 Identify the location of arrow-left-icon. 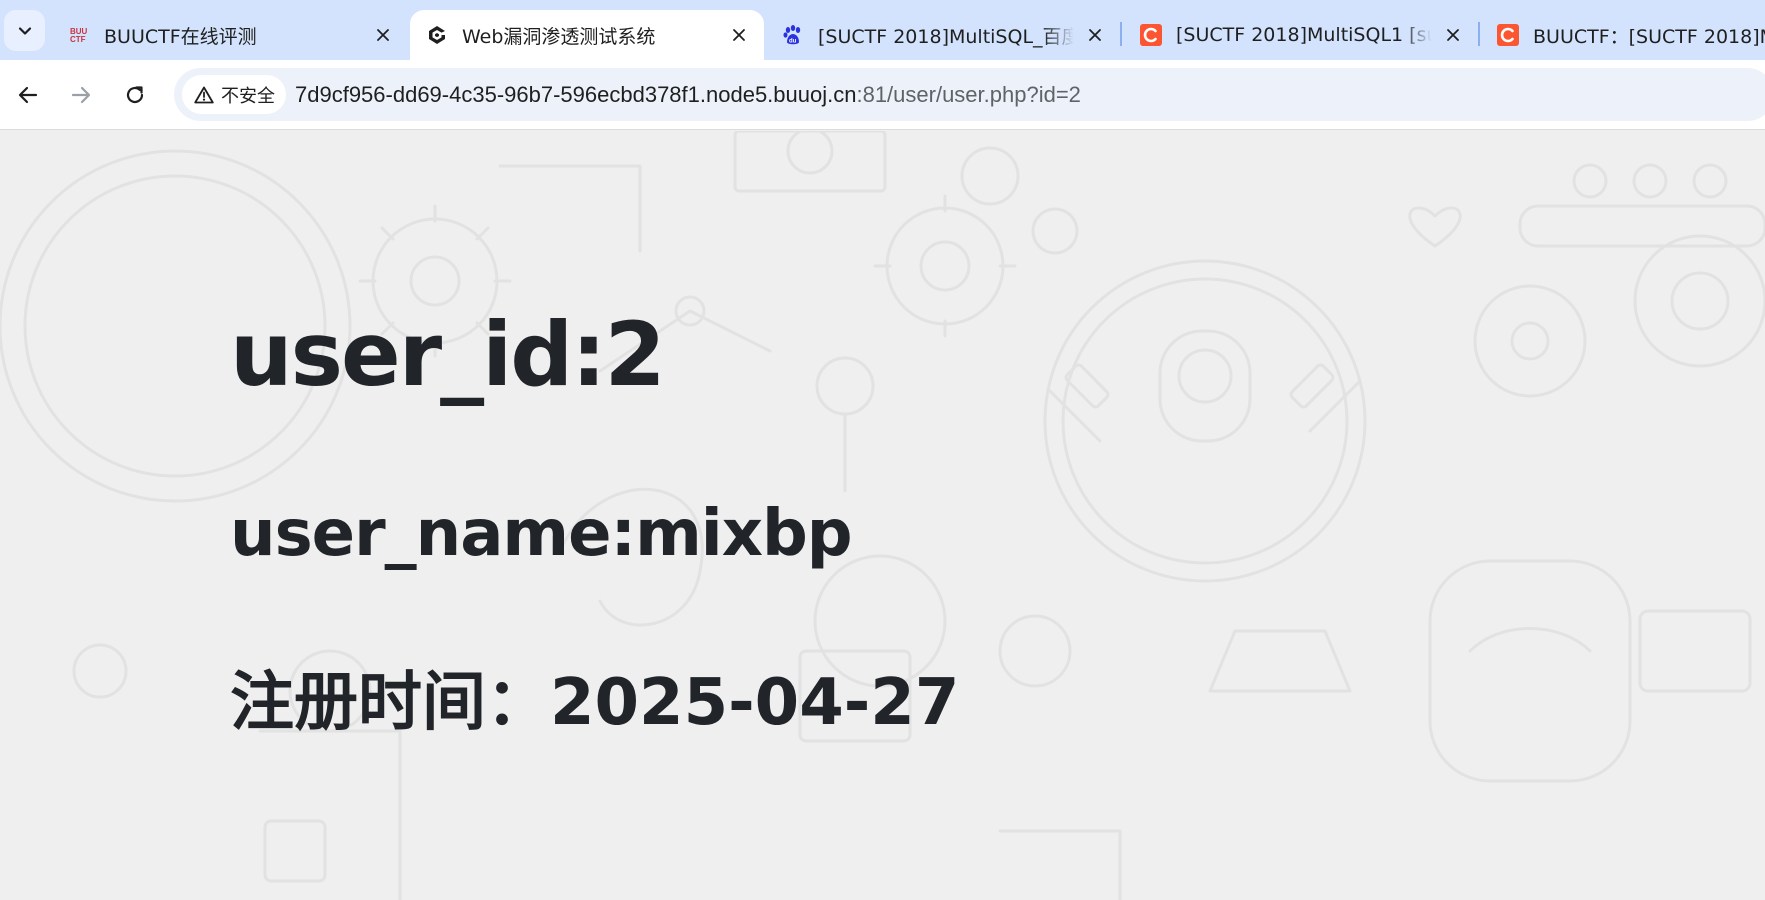
(28, 95).